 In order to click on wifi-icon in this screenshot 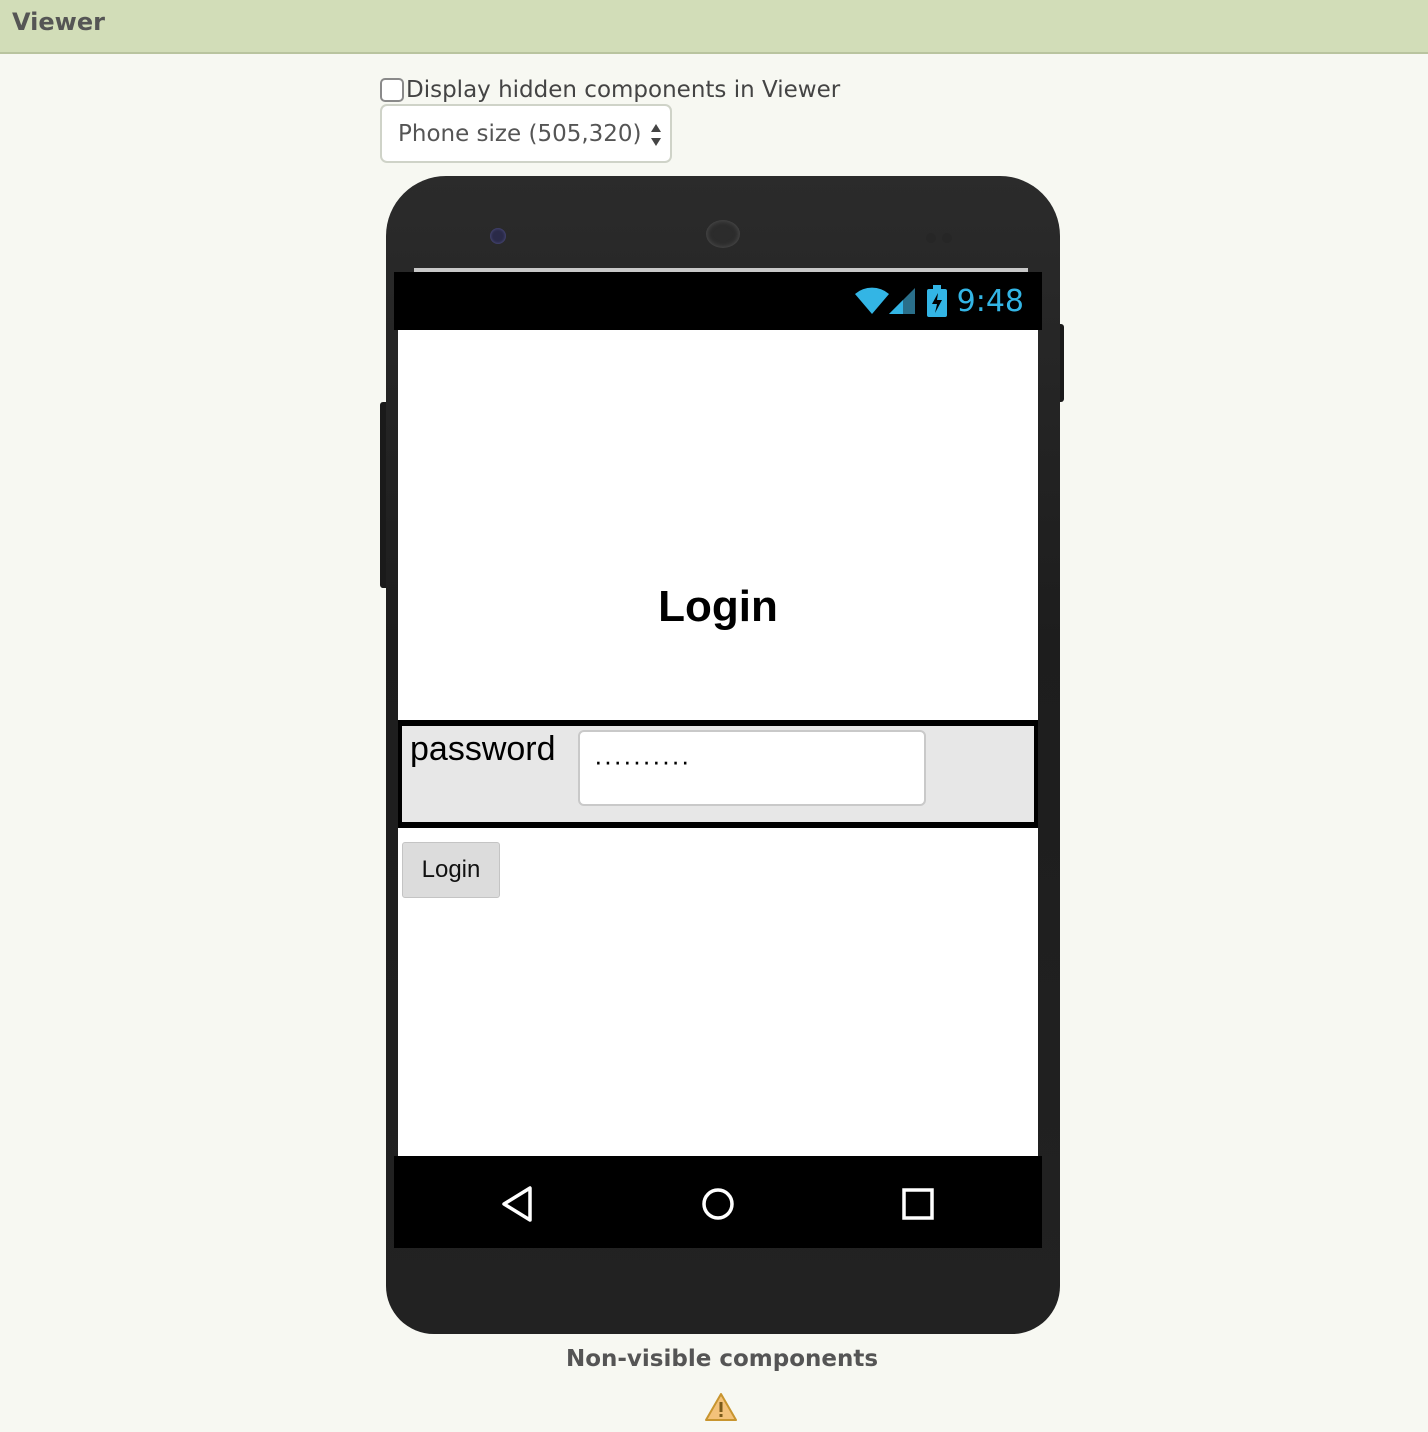, I will do `click(871, 300)`.